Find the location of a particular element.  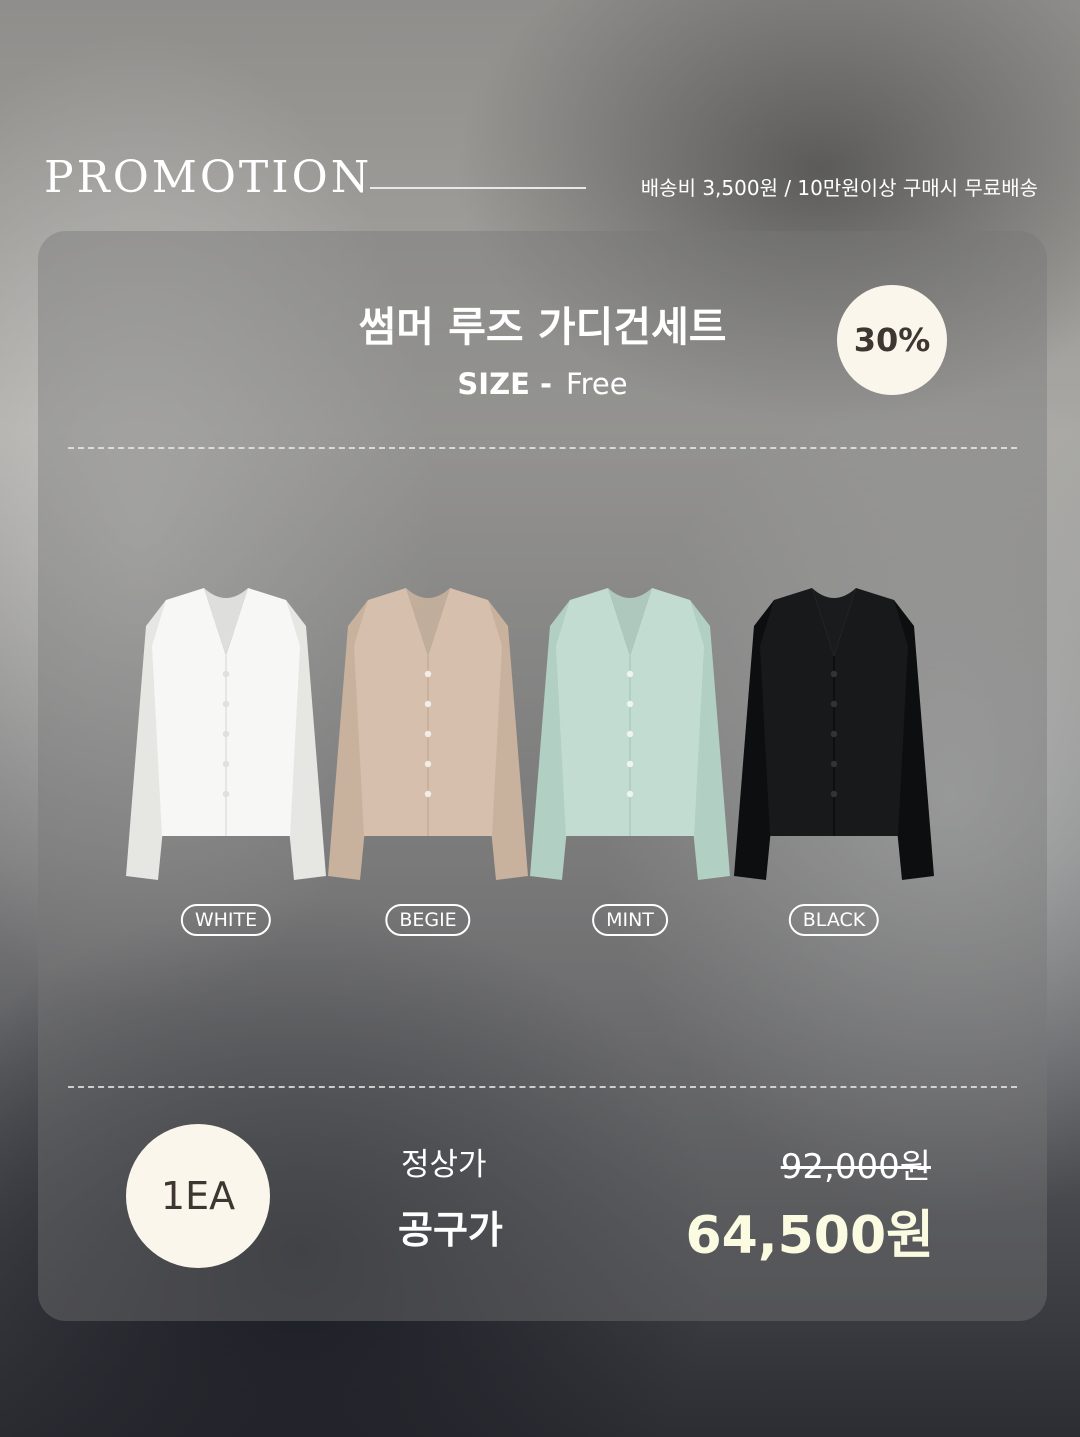

regular-price: 92,000원 is located at coordinates (855, 1167).